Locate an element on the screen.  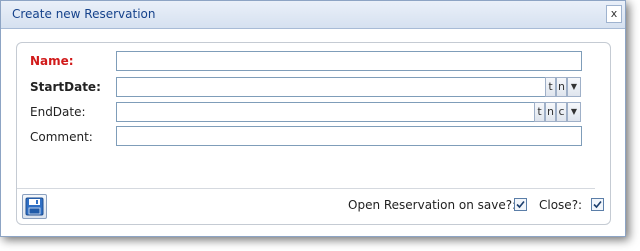
save-button is located at coordinates (34, 206).